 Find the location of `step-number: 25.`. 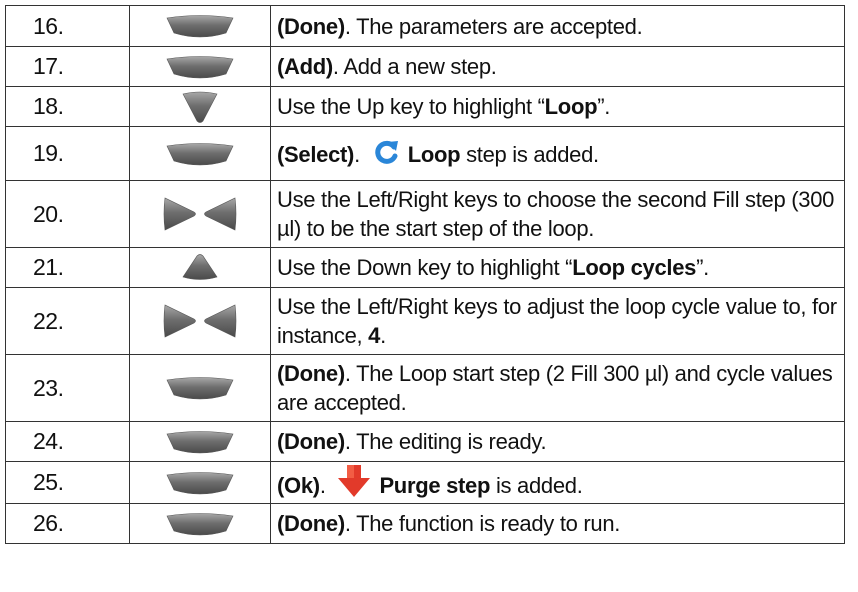

step-number: 25. is located at coordinates (67, 482).